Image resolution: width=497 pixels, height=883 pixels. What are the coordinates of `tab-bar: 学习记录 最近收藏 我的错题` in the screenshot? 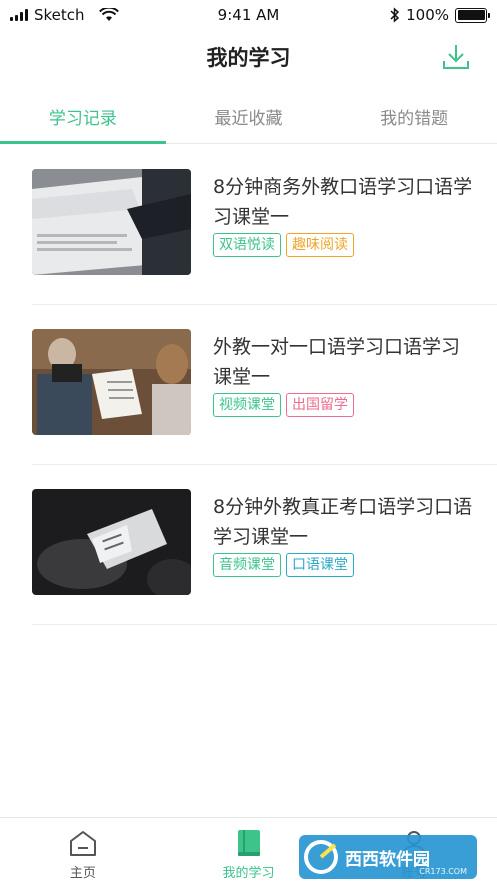 It's located at (248, 117).